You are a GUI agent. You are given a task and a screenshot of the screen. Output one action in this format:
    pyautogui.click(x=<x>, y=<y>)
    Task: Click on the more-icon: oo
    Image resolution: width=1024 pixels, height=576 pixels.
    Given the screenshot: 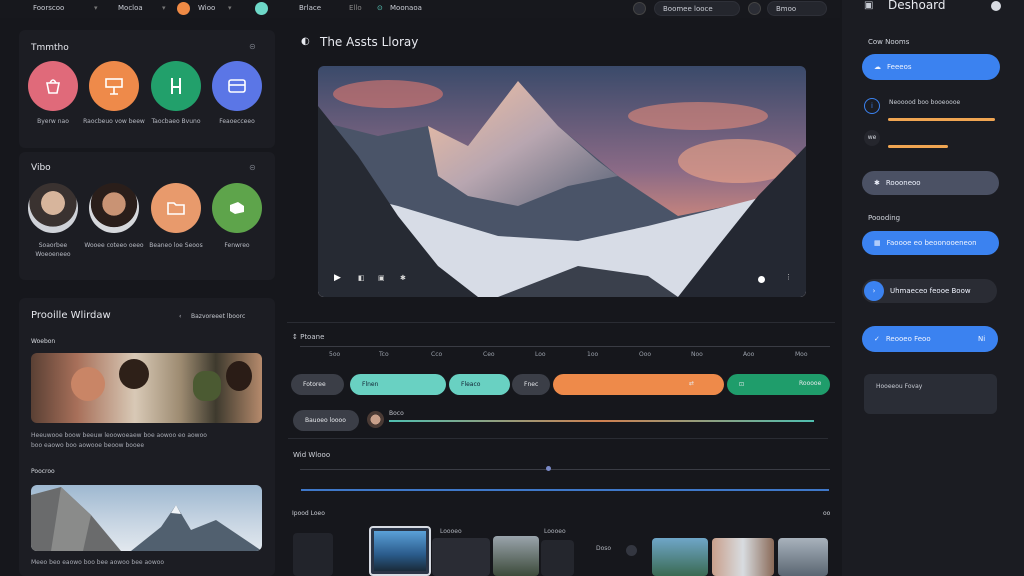 What is the action you would take?
    pyautogui.click(x=826, y=513)
    